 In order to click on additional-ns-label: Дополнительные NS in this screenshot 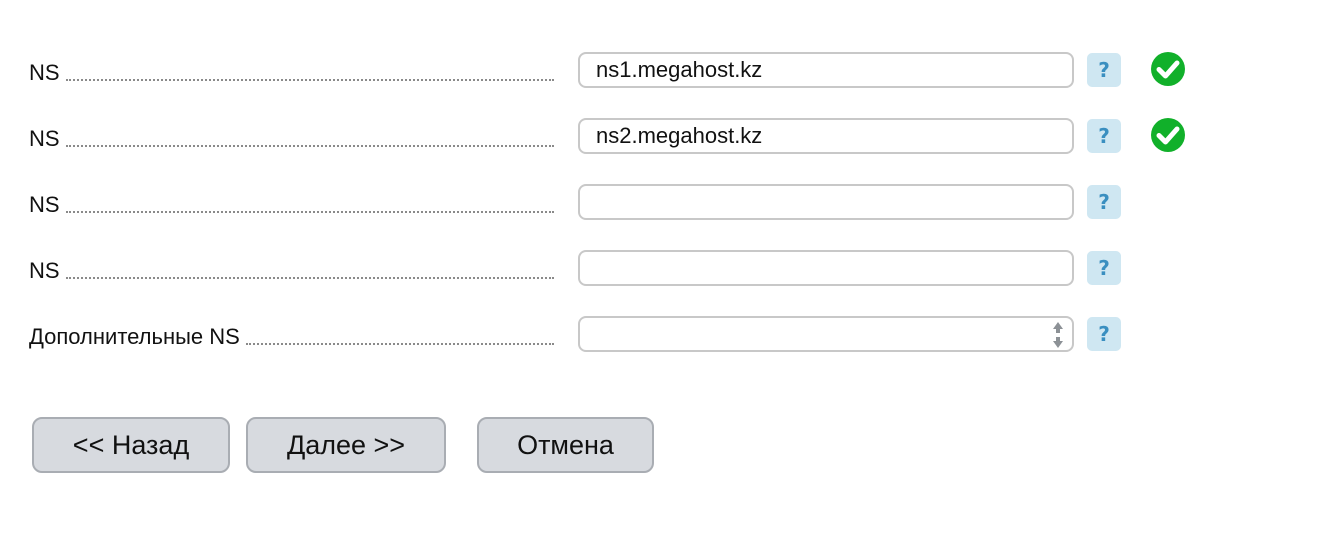, I will do `click(134, 336)`.